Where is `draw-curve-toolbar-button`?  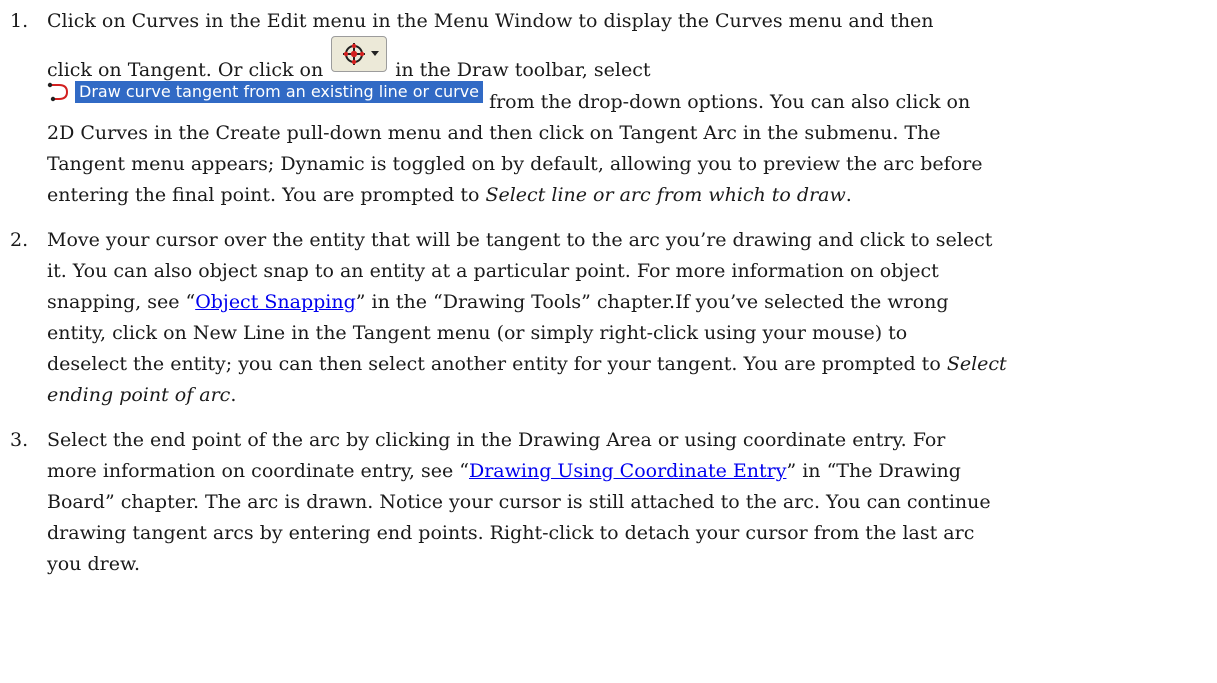 draw-curve-toolbar-button is located at coordinates (359, 54).